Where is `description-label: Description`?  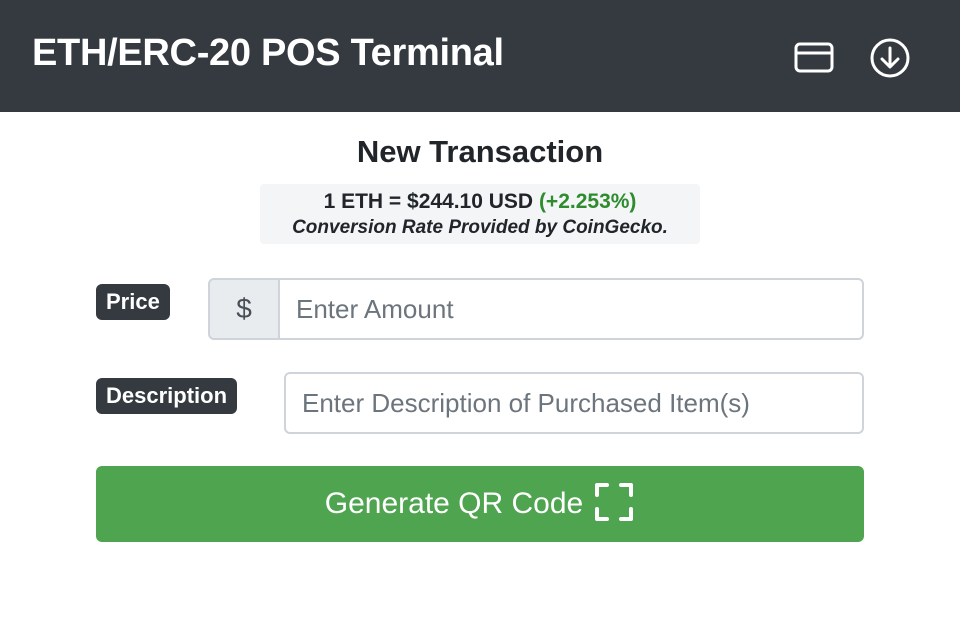
description-label: Description is located at coordinates (167, 396).